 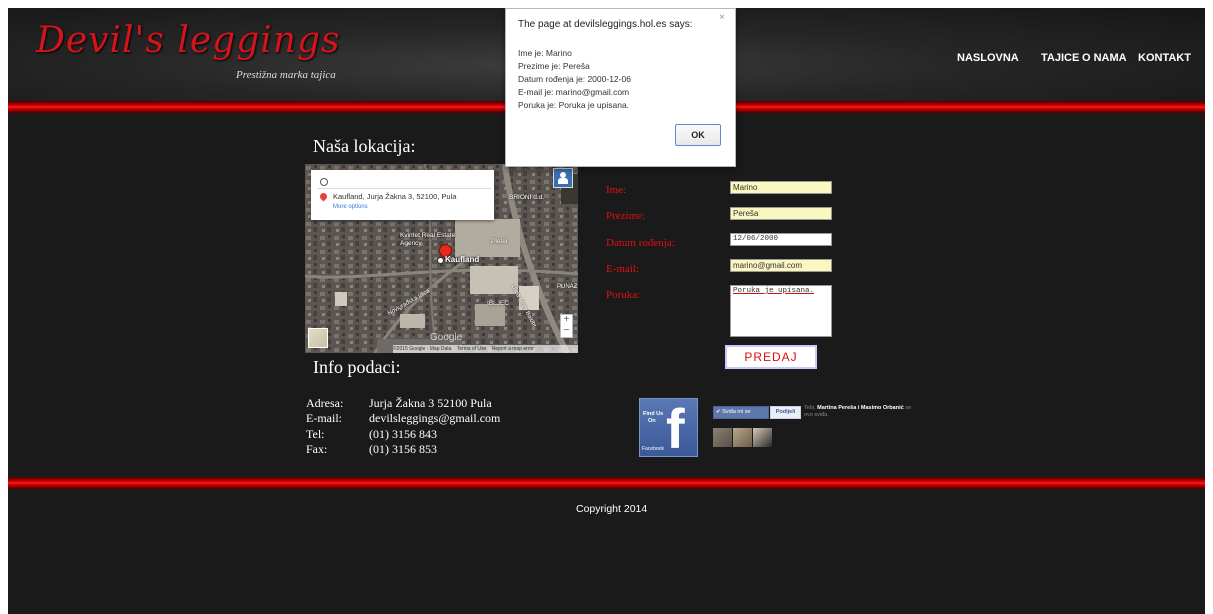 I want to click on map-label: IBLJEC, so click(x=498, y=303).